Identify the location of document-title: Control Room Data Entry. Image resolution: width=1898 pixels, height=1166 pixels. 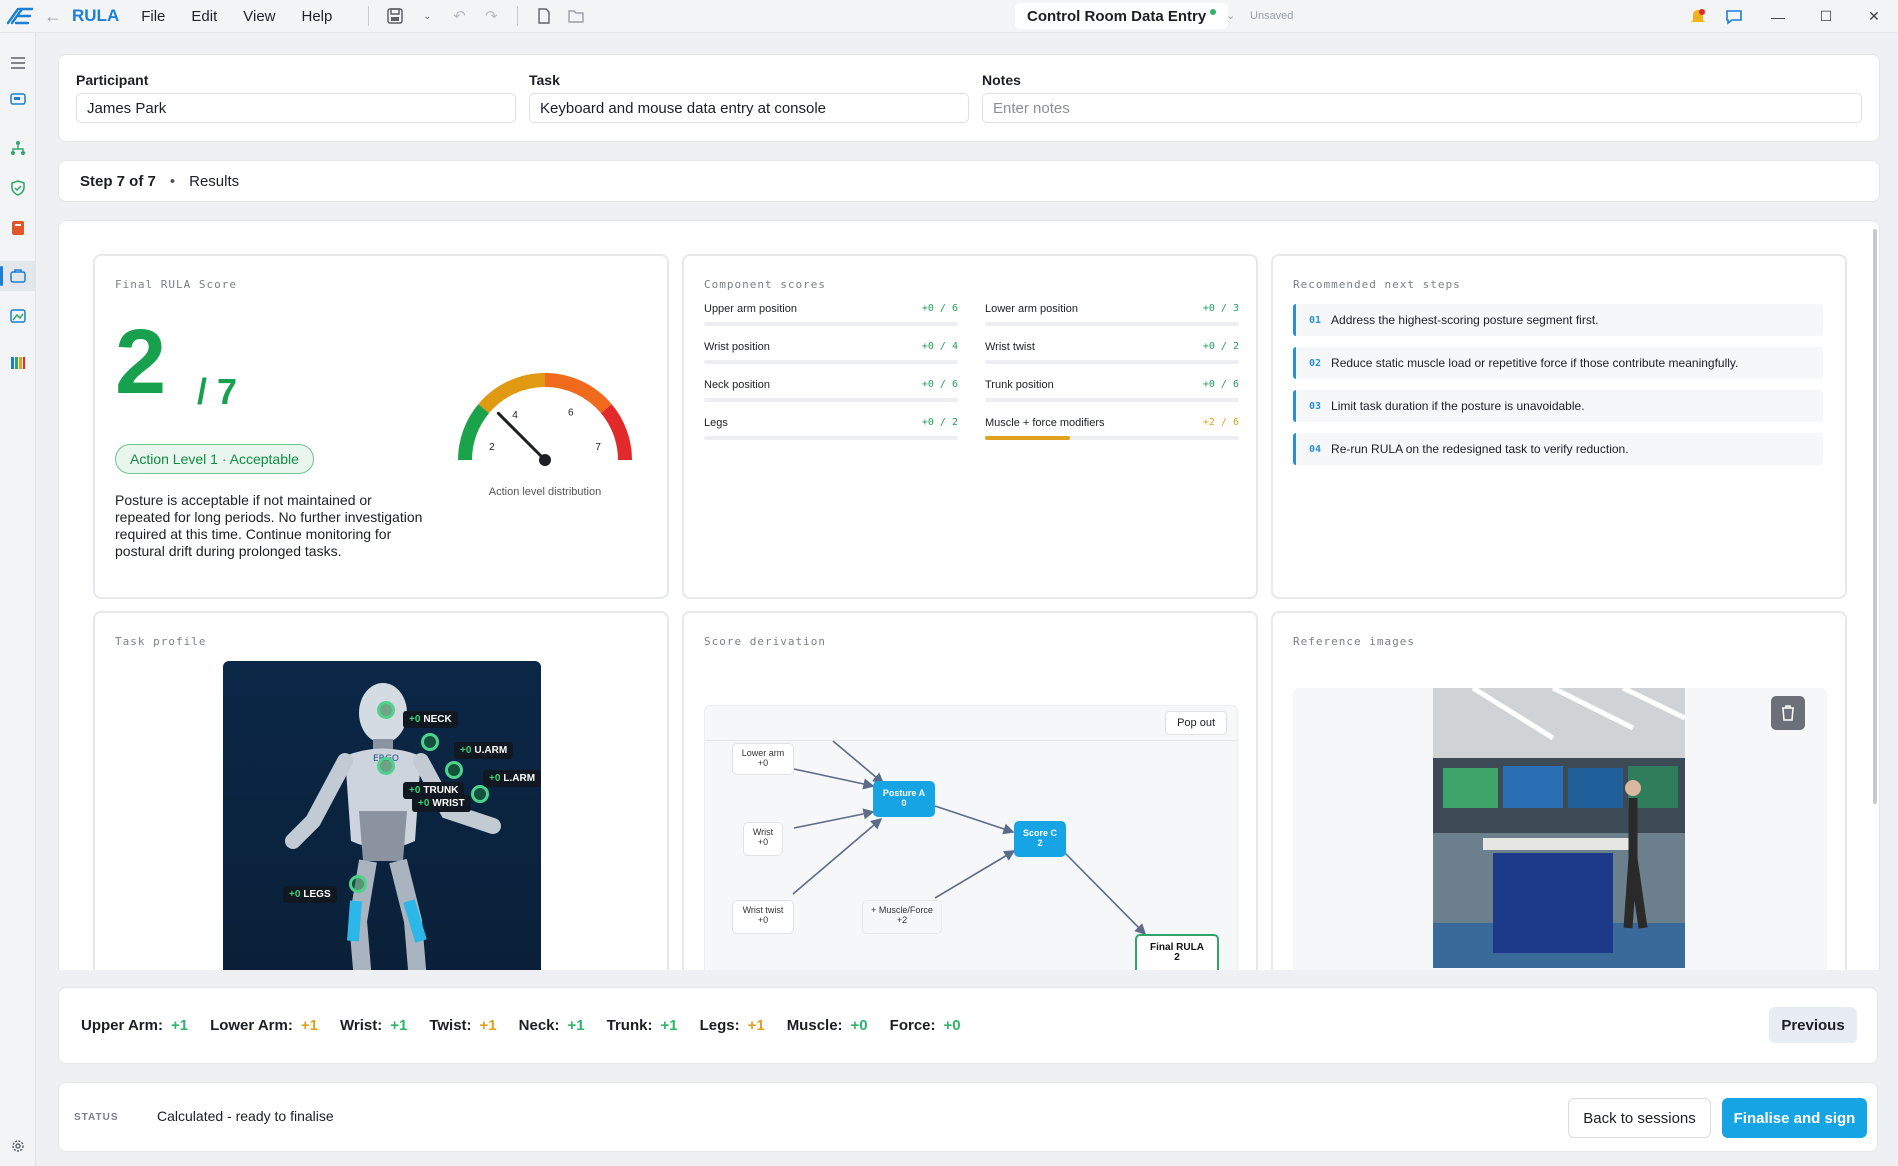
(1122, 16).